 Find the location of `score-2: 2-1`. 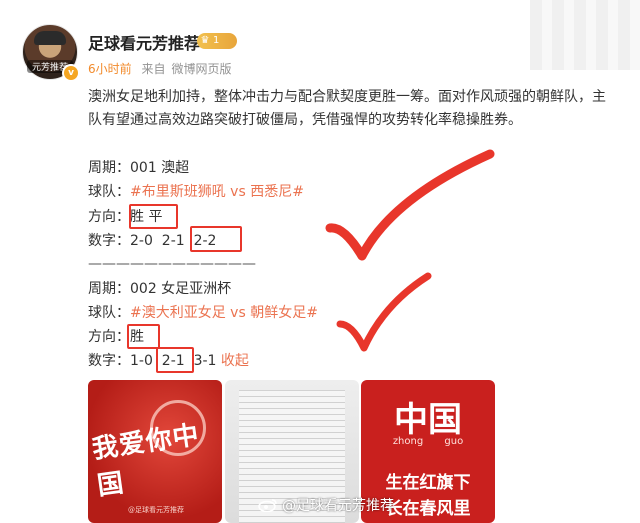

score-2: 2-1 is located at coordinates (173, 241).